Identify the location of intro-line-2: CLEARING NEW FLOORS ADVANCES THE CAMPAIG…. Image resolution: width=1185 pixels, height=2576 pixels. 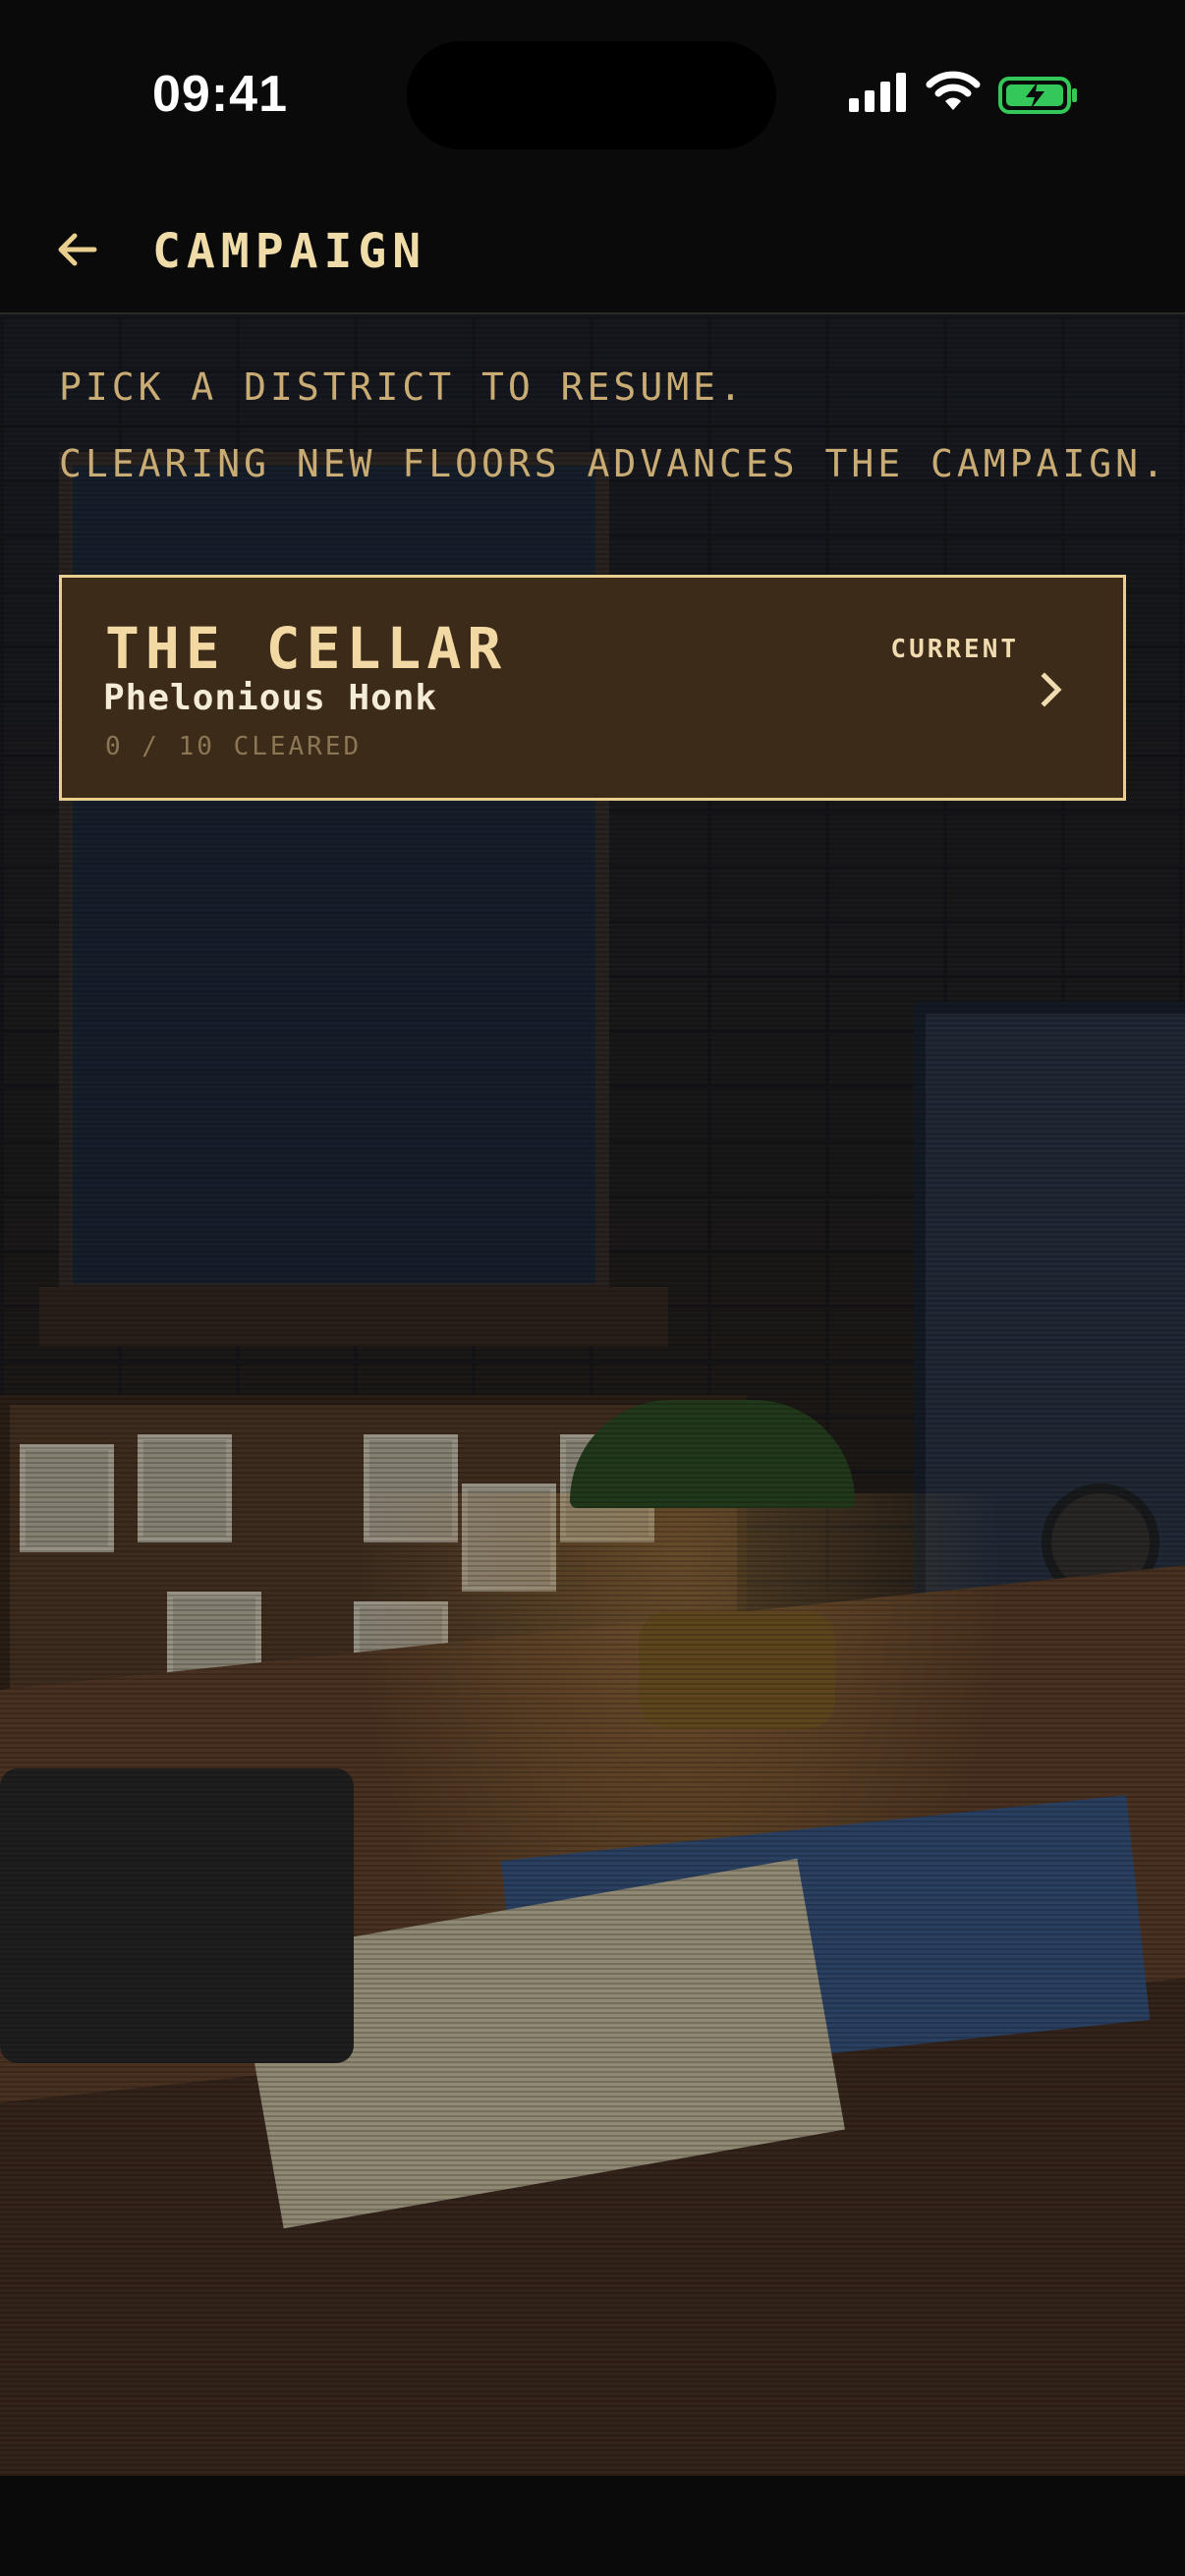
(614, 463).